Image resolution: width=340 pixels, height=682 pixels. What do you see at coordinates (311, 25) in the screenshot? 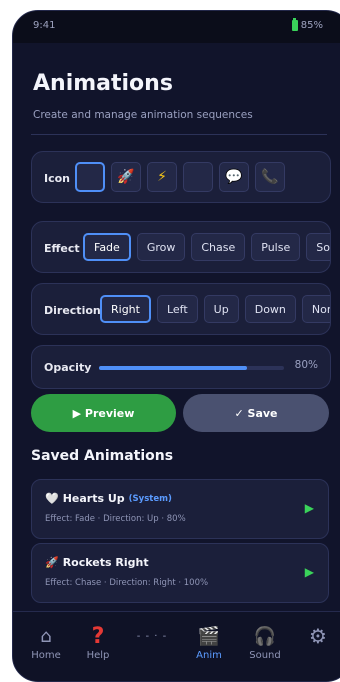
I see `battery-level: 85%` at bounding box center [311, 25].